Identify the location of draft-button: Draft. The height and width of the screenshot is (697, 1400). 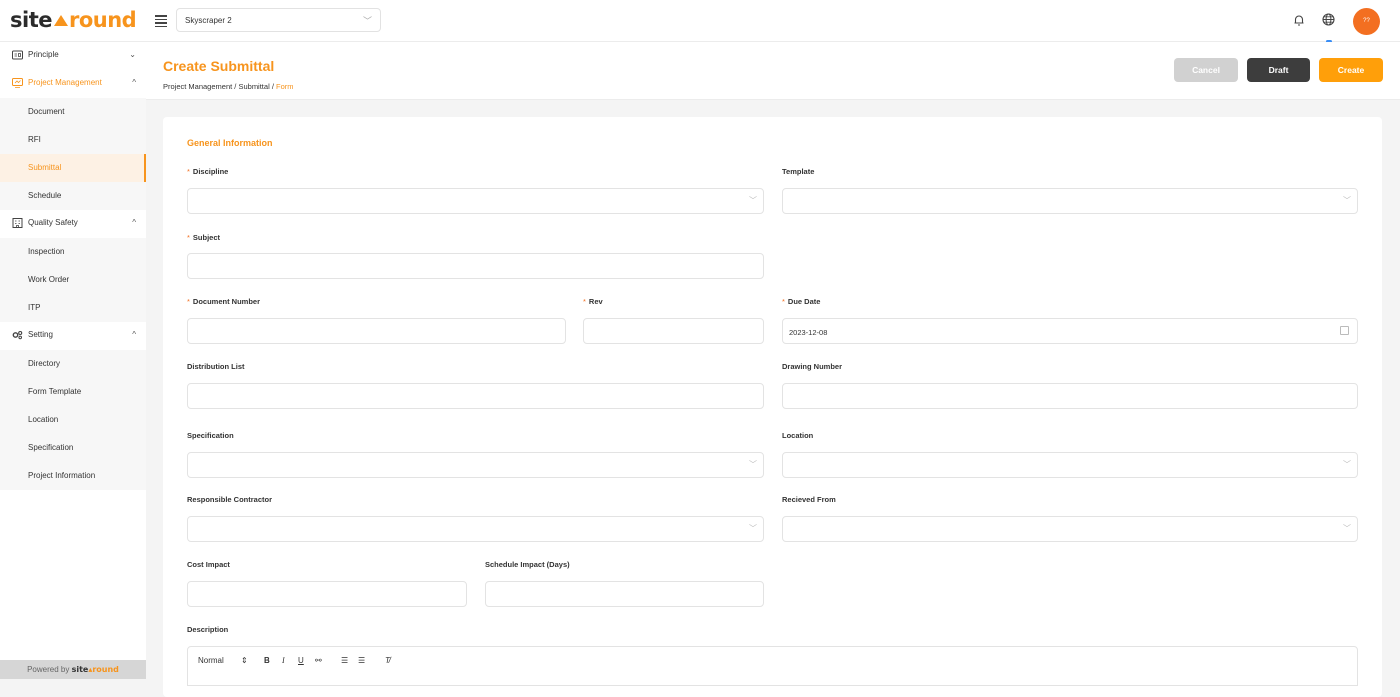
(1278, 70).